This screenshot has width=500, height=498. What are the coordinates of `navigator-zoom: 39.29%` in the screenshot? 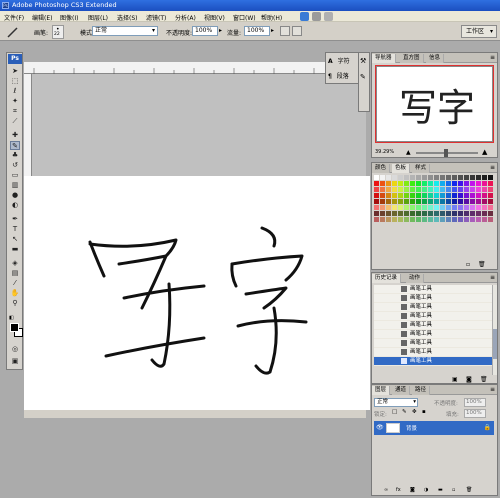 It's located at (384, 152).